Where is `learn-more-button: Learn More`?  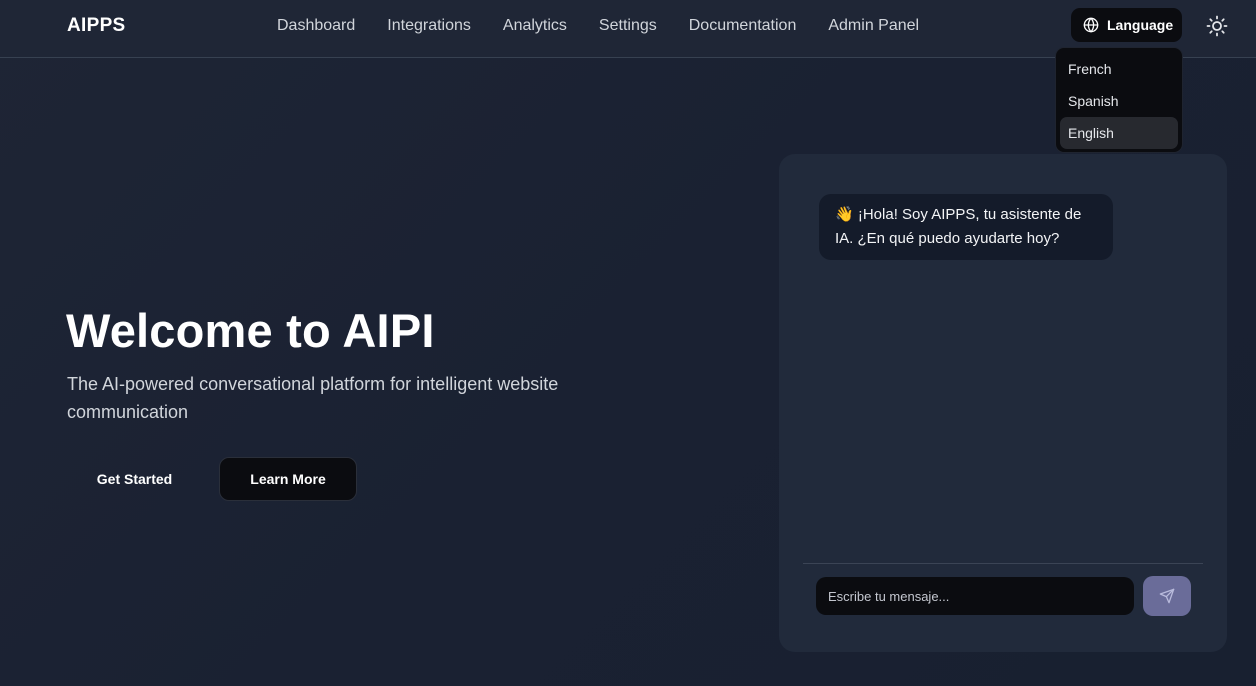
learn-more-button: Learn More is located at coordinates (288, 479).